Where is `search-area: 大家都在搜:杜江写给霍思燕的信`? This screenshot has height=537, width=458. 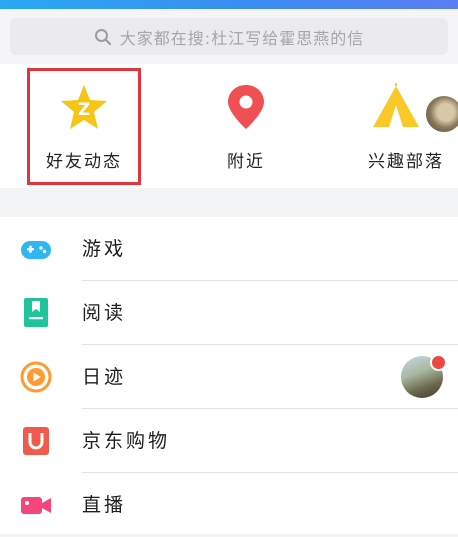 search-area: 大家都在搜:杜江写给霍思燕的信 is located at coordinates (229, 36).